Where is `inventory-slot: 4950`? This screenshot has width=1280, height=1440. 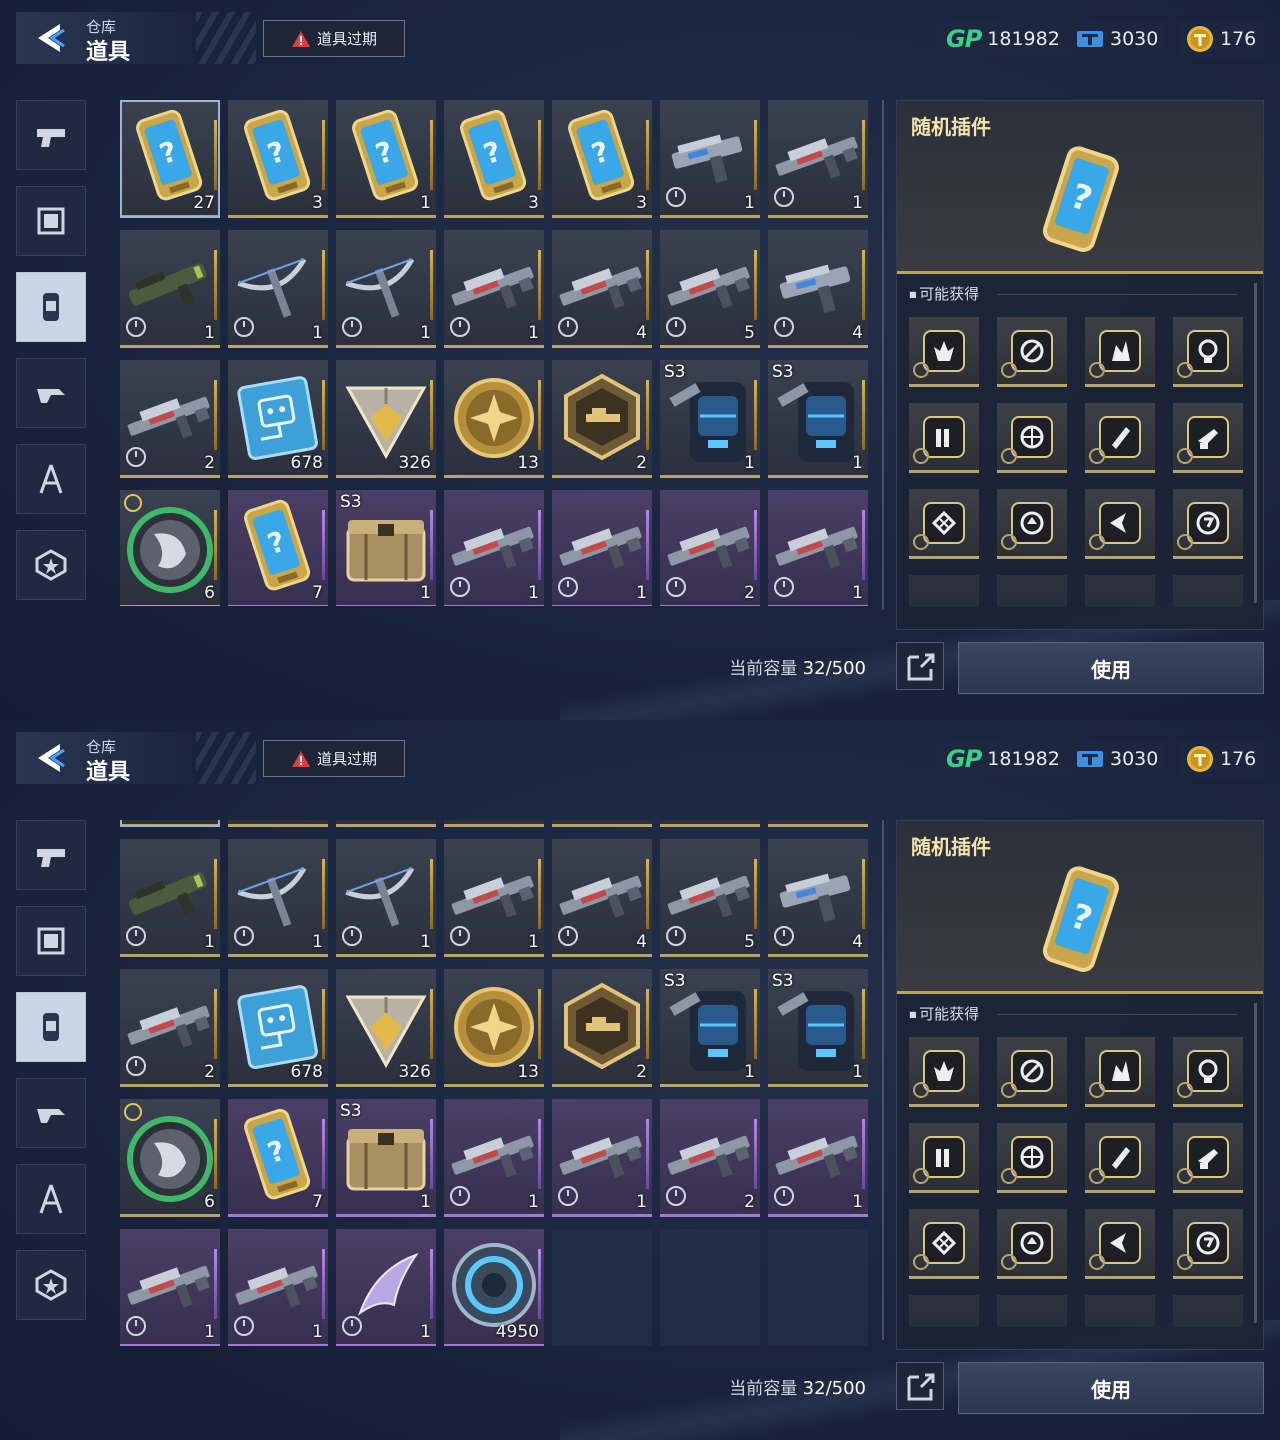
inventory-slot: 4950 is located at coordinates (494, 1287).